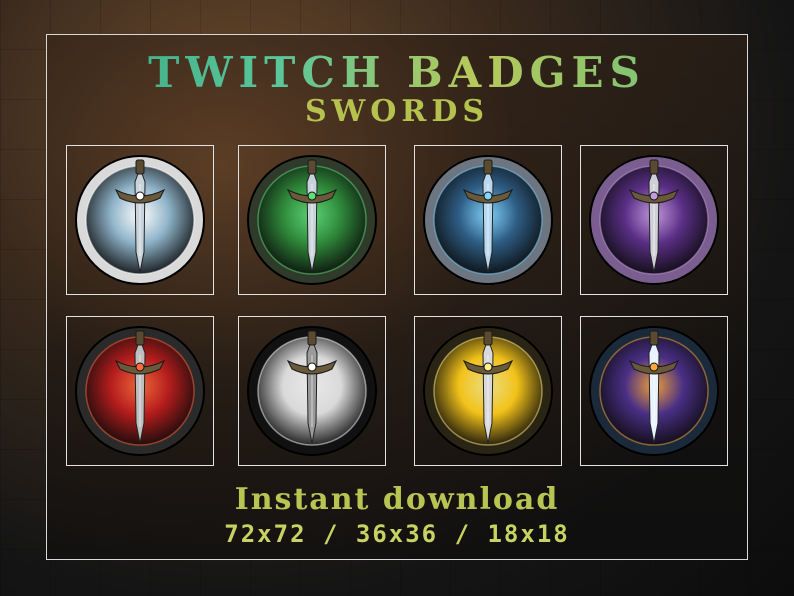  Describe the element at coordinates (397, 499) in the screenshot. I see `instant-download-text: Instant download` at that location.